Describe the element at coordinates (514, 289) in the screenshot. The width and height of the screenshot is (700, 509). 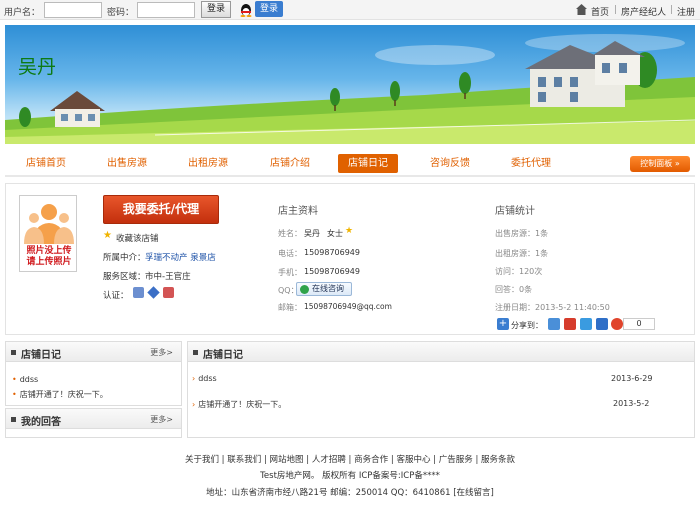
I see `answer-count: 回答：0条` at that location.